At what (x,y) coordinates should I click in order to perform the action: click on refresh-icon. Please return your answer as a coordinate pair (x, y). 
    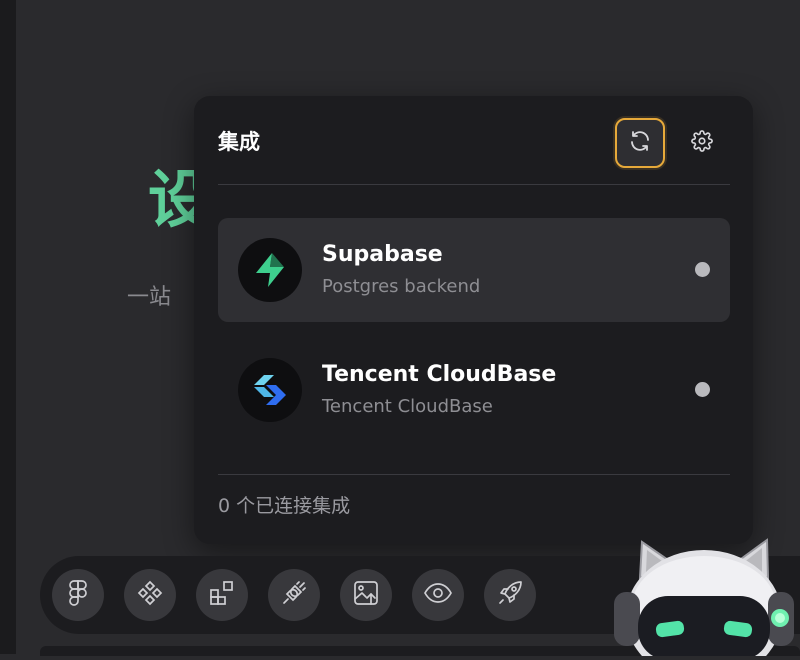
    Looking at the image, I should click on (640, 143).